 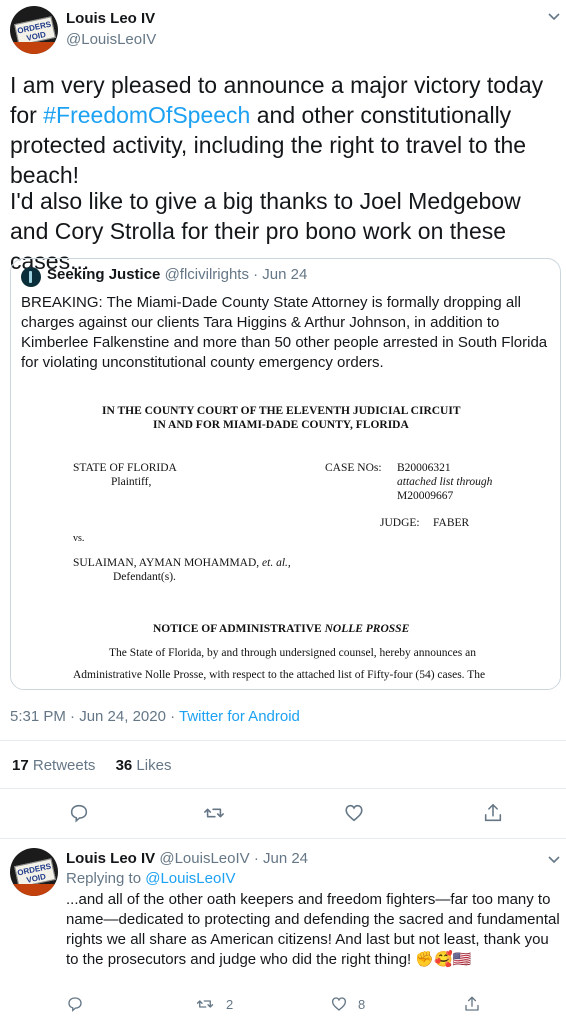 I want to click on tweet-stats: 17 Retweets 36 Likes, so click(x=91, y=765).